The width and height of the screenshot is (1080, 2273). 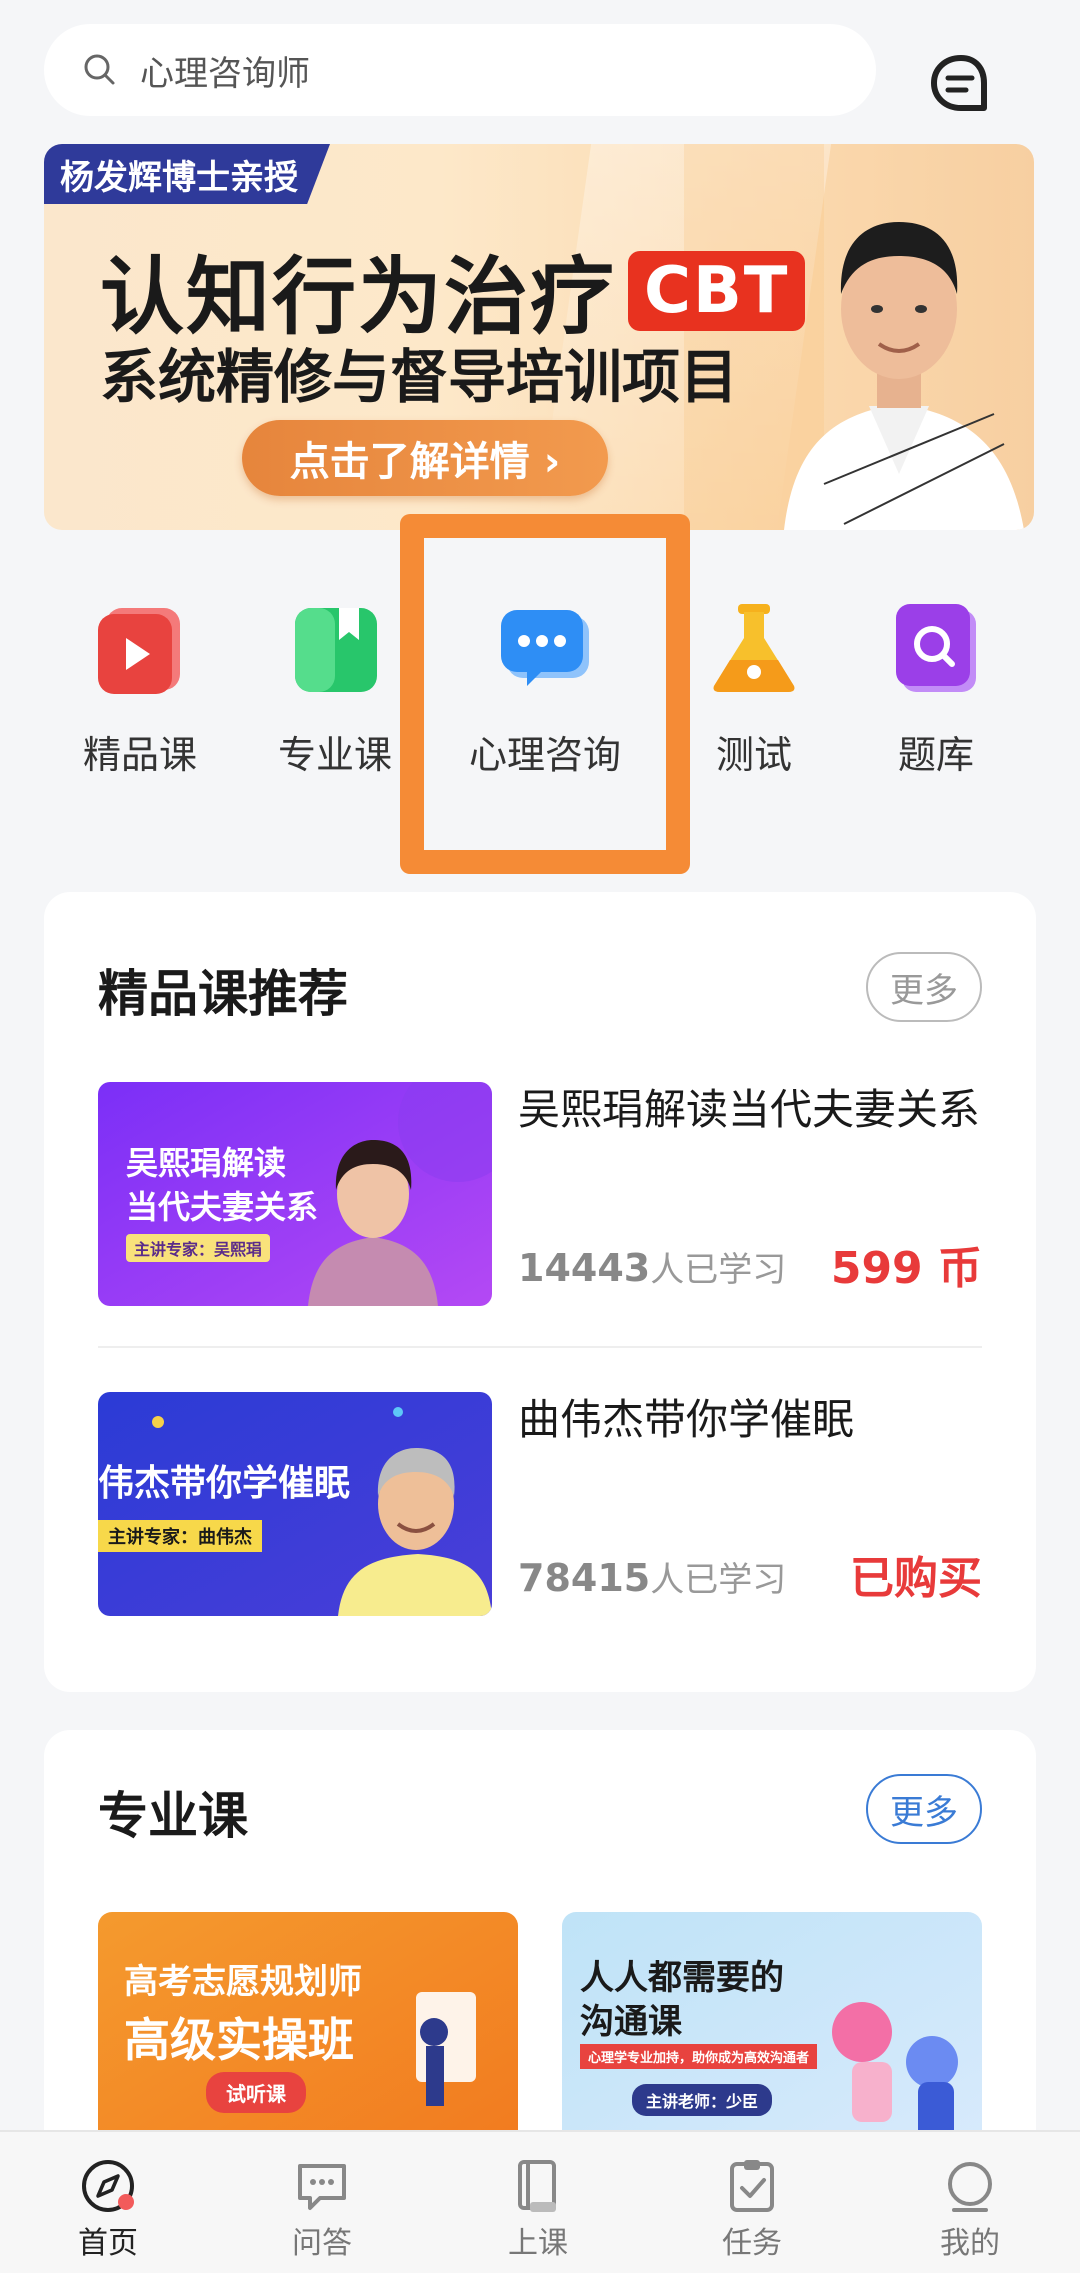 I want to click on banner-details-button: 点击了解详情 ›, so click(x=425, y=458).